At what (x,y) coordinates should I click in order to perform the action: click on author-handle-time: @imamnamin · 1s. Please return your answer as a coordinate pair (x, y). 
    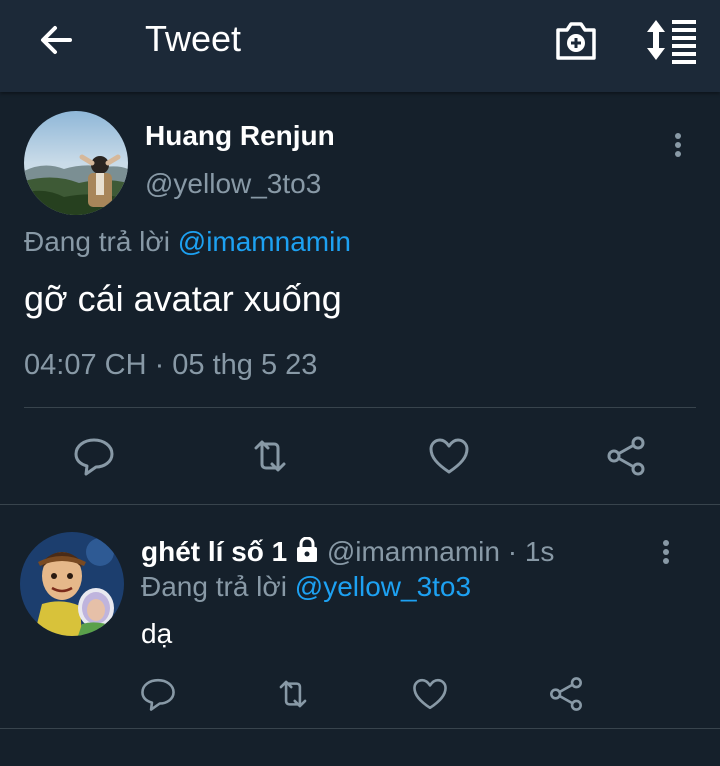
    Looking at the image, I should click on (441, 551).